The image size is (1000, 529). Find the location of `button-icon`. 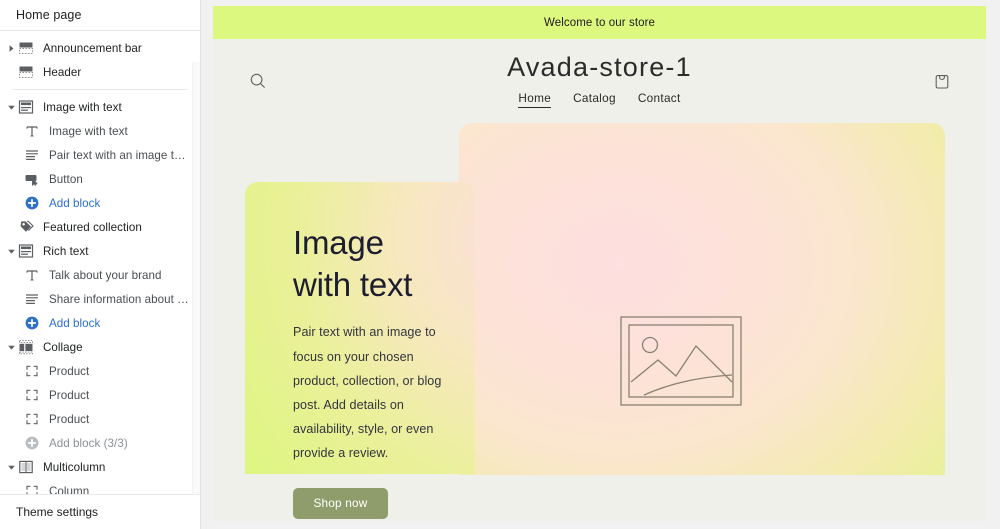

button-icon is located at coordinates (32, 179).